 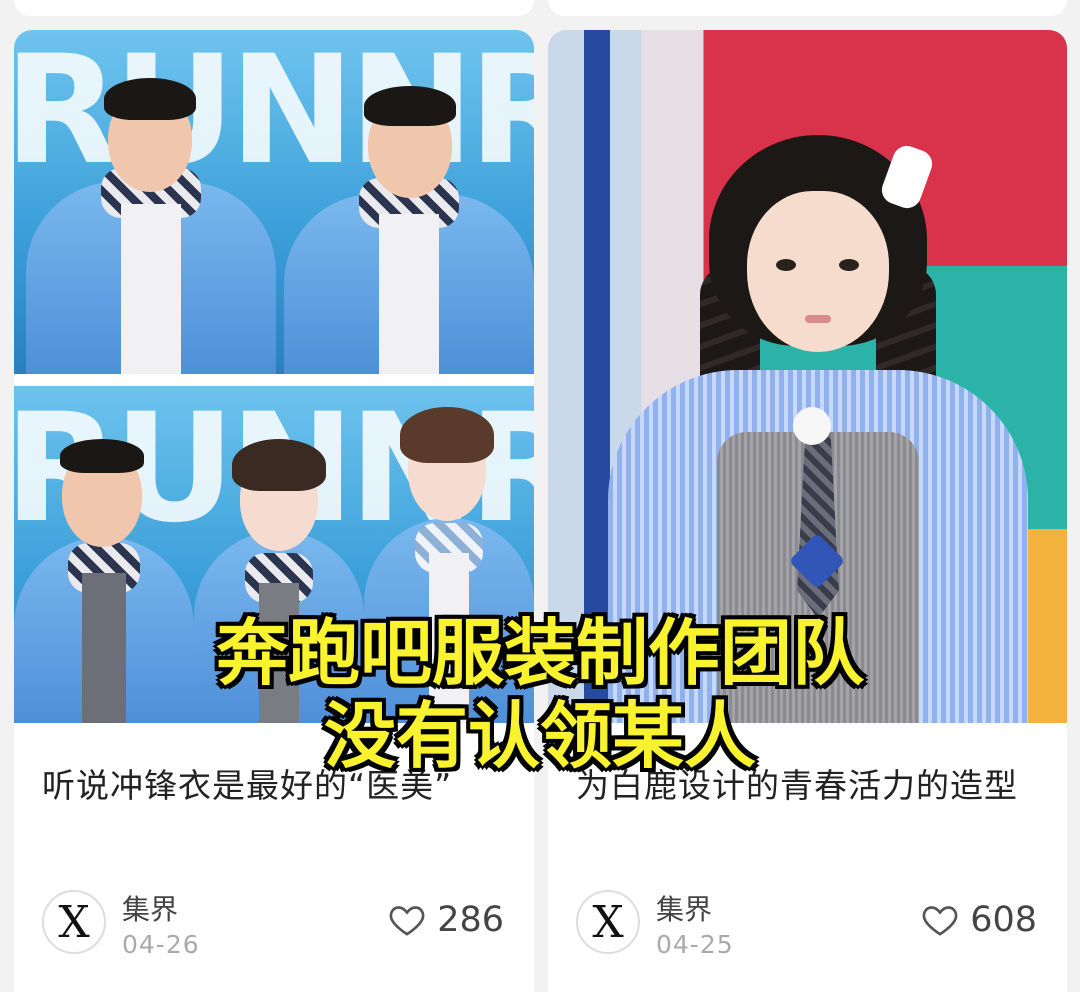 I want to click on overlay-caption-line2: 没有认领某人, so click(x=539, y=736).